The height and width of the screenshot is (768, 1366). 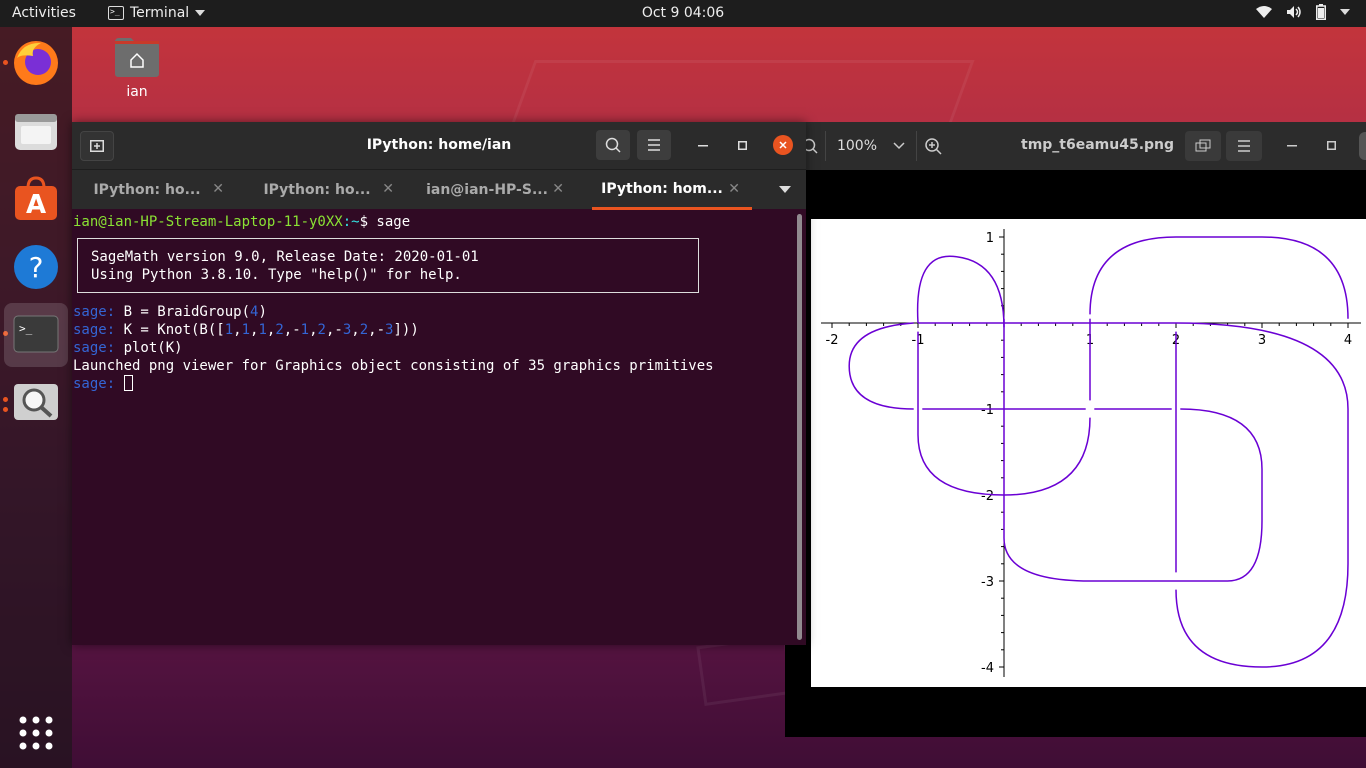 I want to click on app-menu: >_ Terminal, so click(x=157, y=13).